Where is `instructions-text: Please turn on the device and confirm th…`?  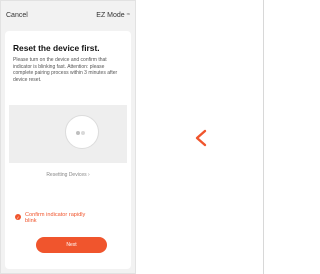
instructions-text: Please turn on the device and confirm th… is located at coordinates (65, 70).